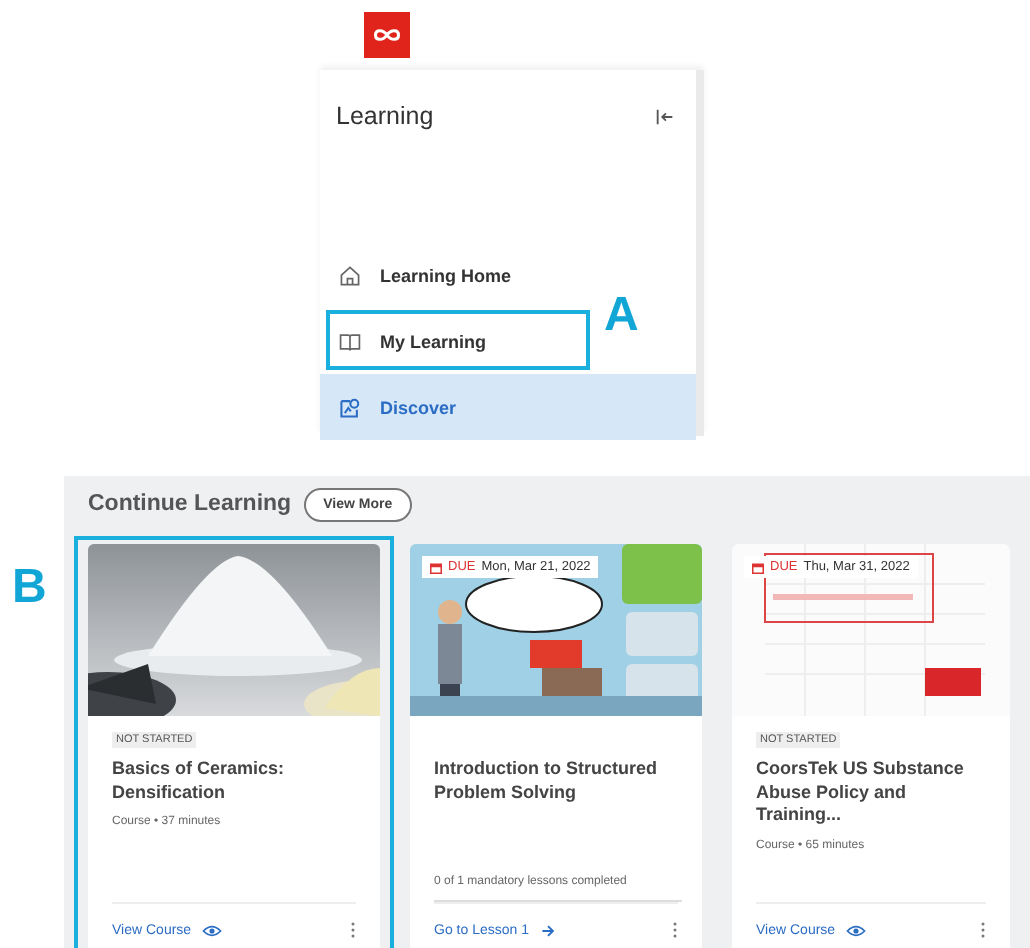 The width and height of the screenshot is (1030, 948). What do you see at coordinates (461, 341) in the screenshot?
I see `nav-item: My Learning` at bounding box center [461, 341].